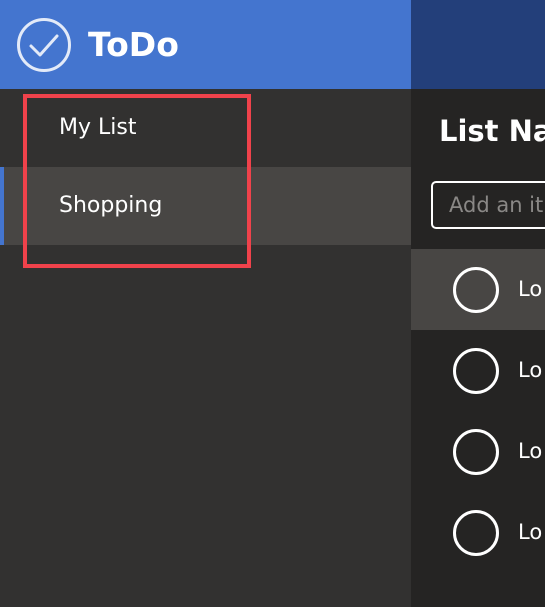  Describe the element at coordinates (488, 205) in the screenshot. I see `add-item-input` at that location.